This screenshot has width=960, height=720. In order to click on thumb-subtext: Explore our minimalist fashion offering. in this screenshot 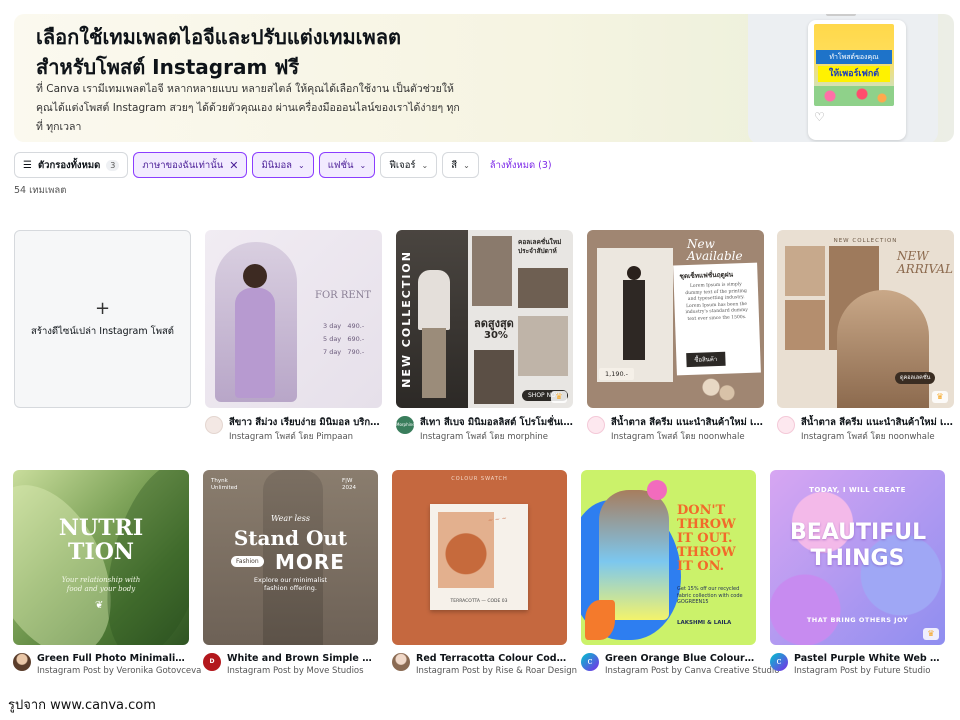, I will do `click(290, 584)`.